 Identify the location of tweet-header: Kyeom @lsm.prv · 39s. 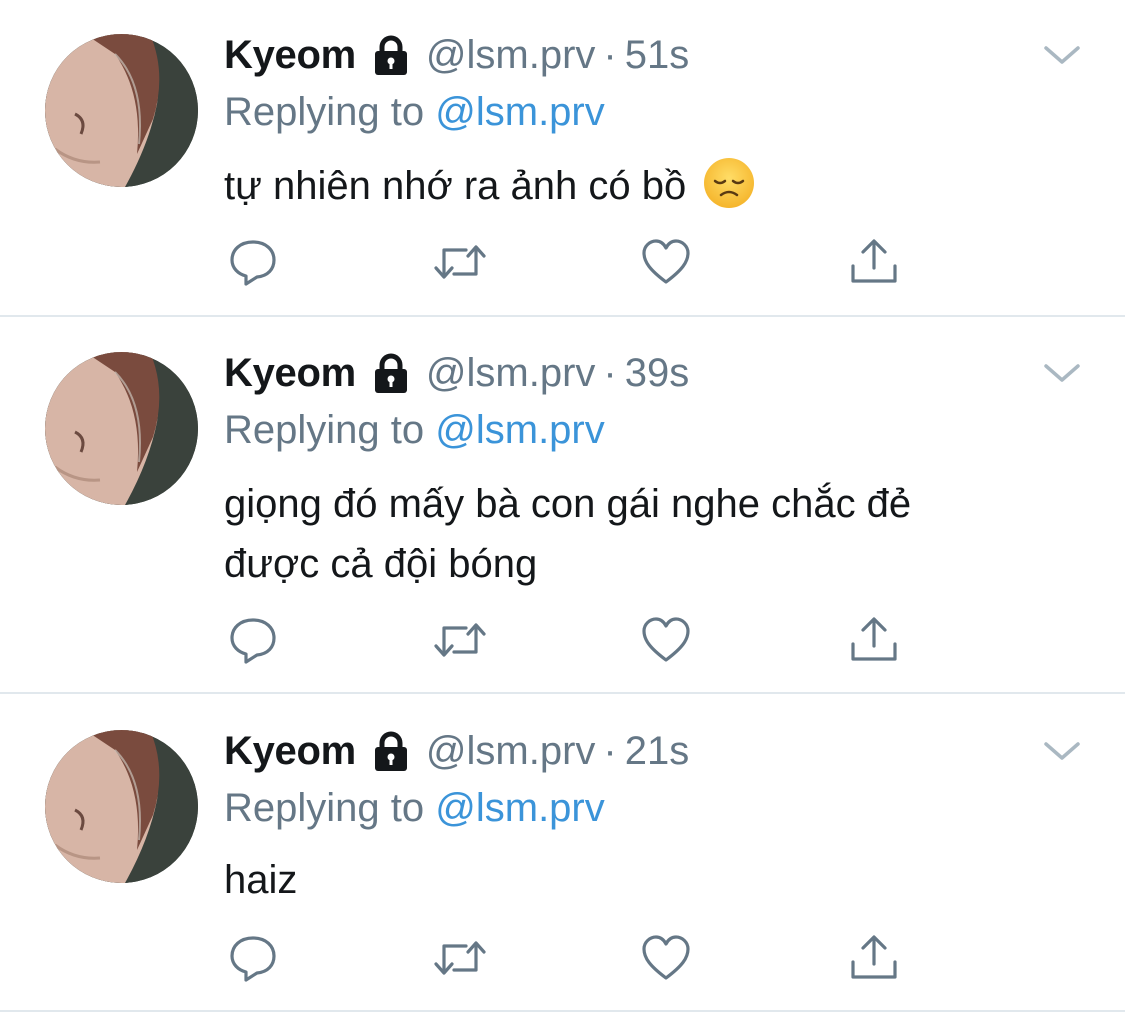
(456, 373).